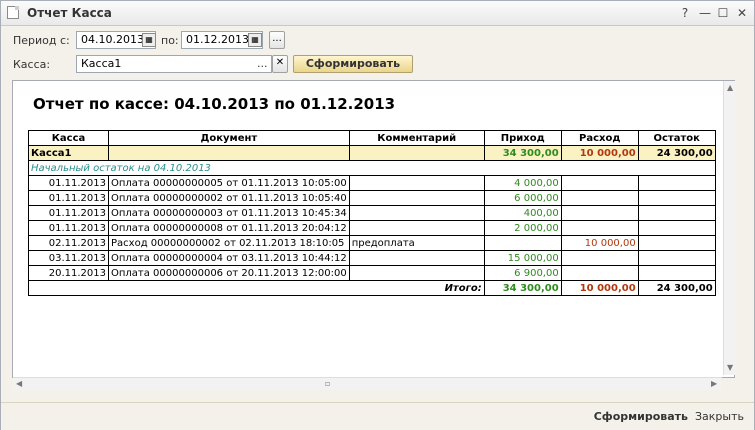 This screenshot has height=430, width=755. What do you see at coordinates (522, 153) in the screenshot?
I see `kassa-income: 34 300,00` at bounding box center [522, 153].